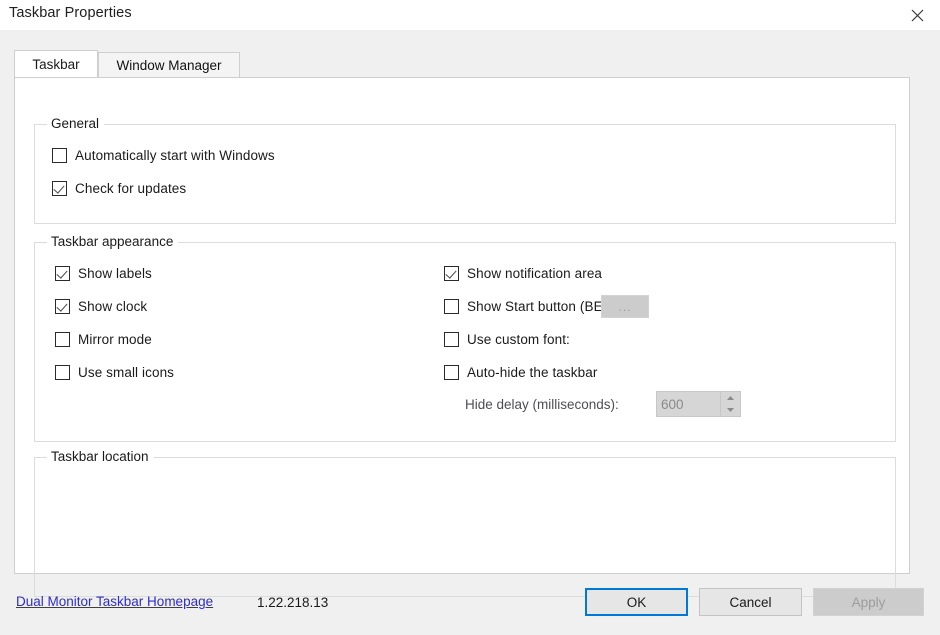 This screenshot has height=635, width=940. What do you see at coordinates (115, 339) in the screenshot?
I see `checkbox-mirror-mode-label: Mirror mode` at bounding box center [115, 339].